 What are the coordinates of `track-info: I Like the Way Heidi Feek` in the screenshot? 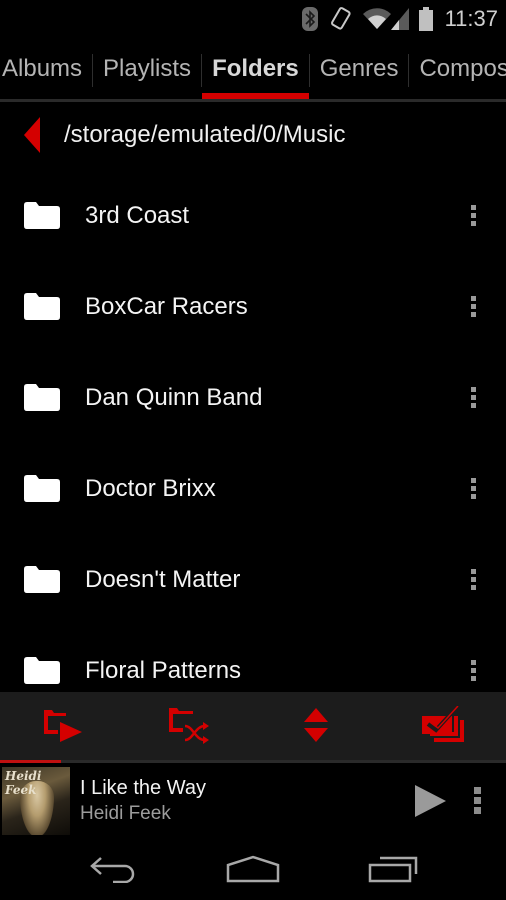 It's located at (245, 801).